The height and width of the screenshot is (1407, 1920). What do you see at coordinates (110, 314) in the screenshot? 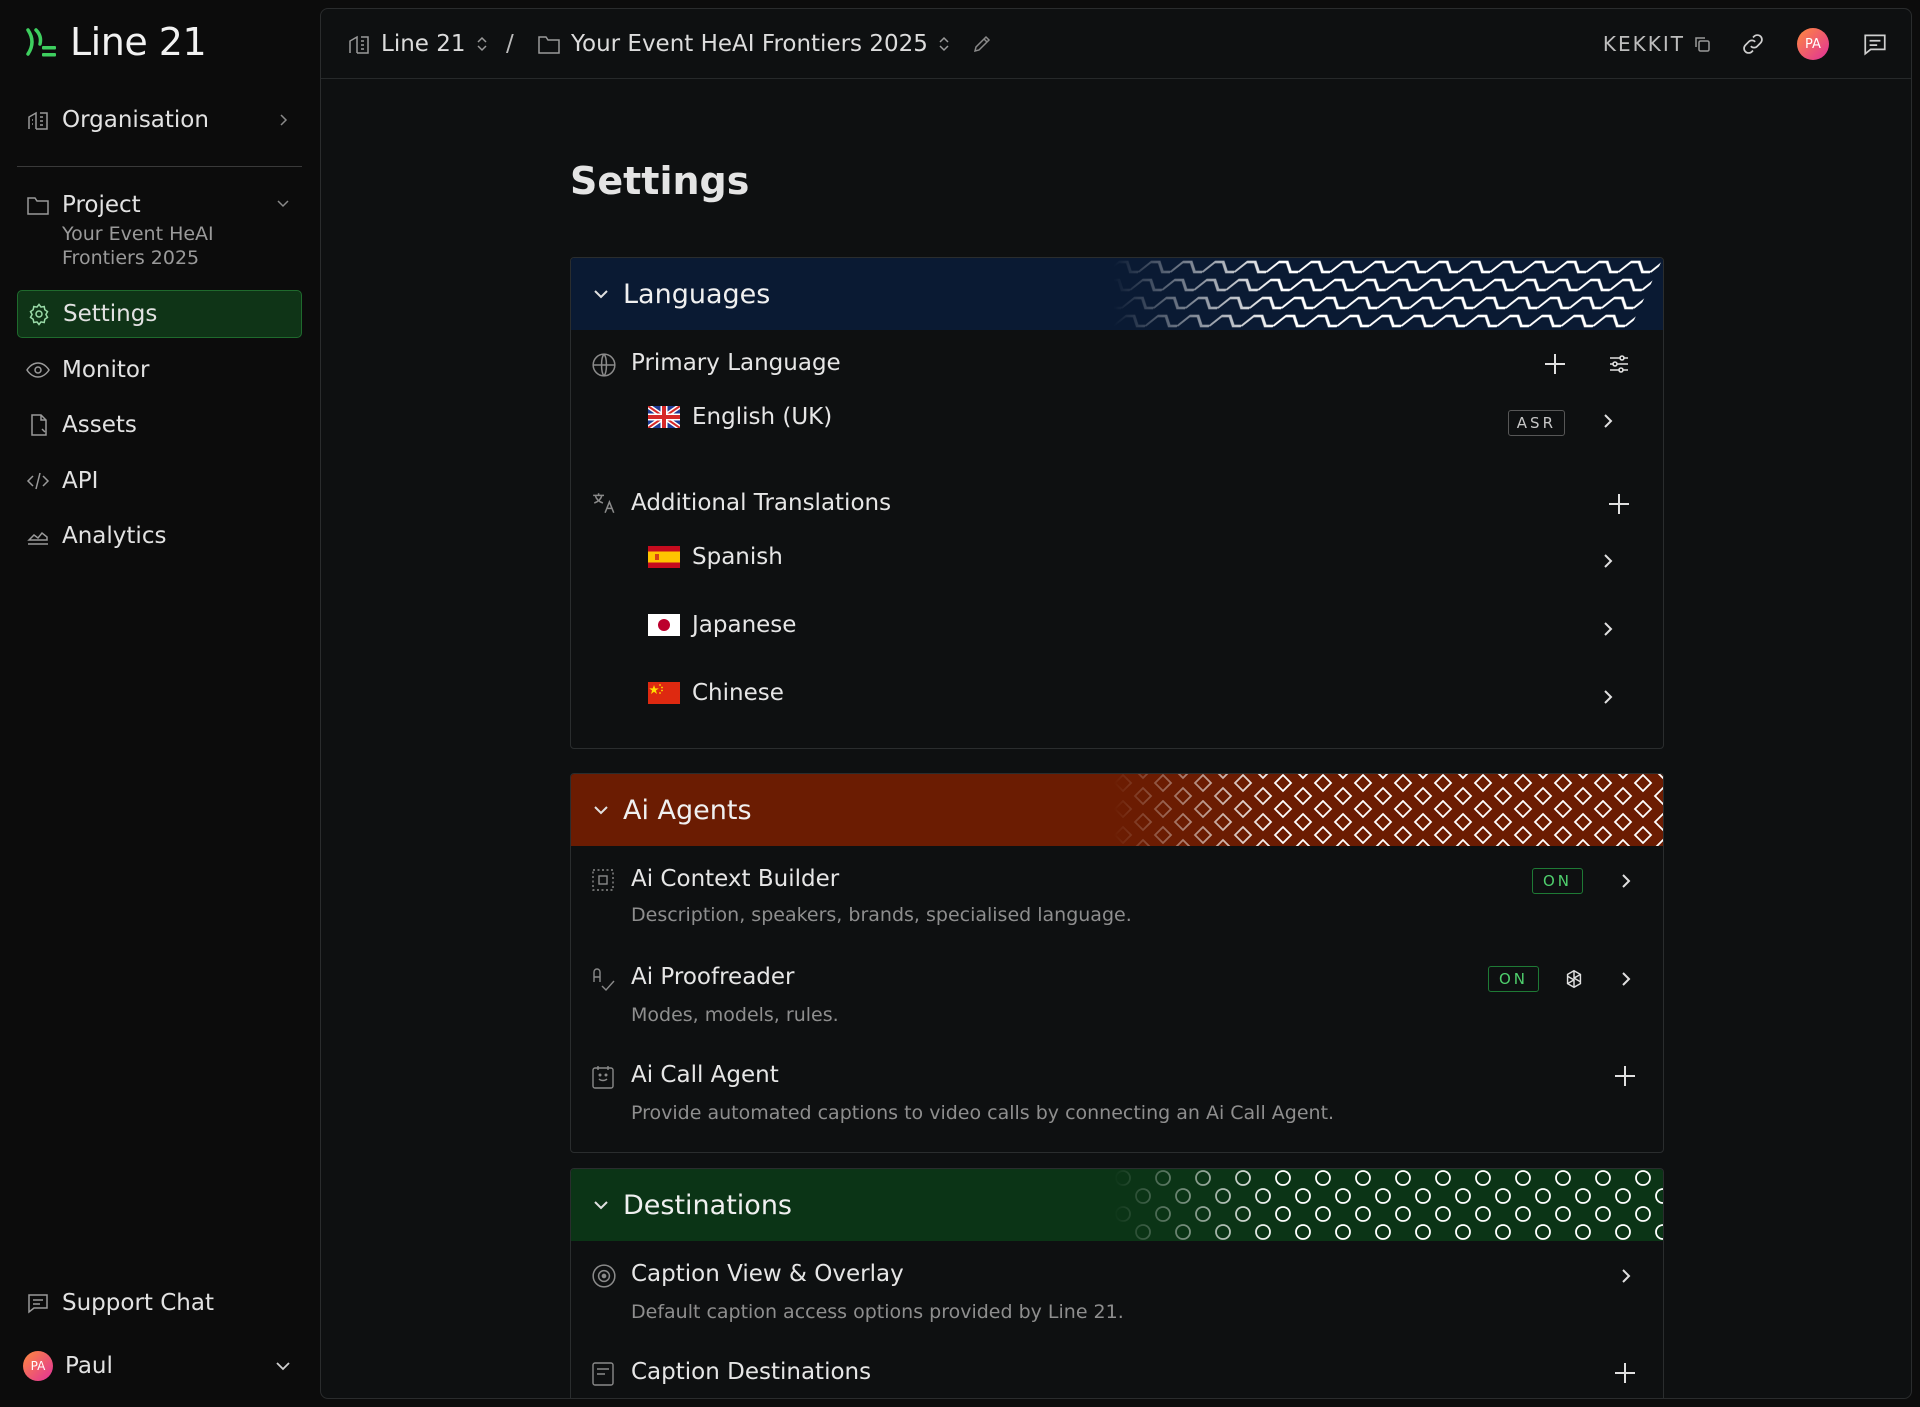
I see `sidebar-item-label: Settings` at bounding box center [110, 314].